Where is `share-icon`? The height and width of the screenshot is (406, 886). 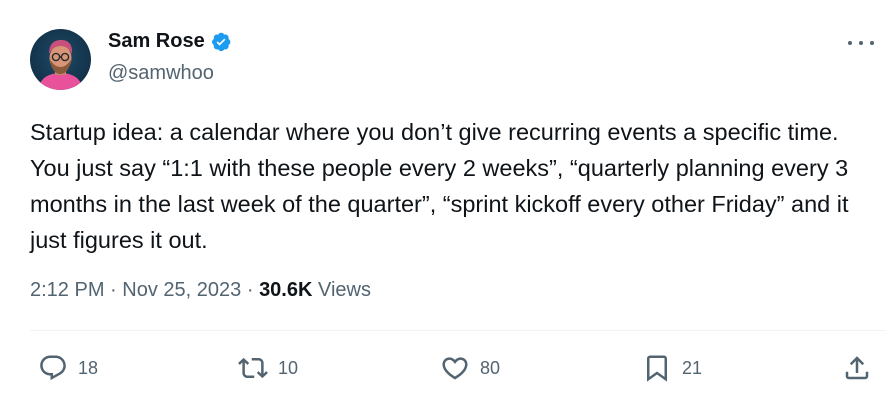
share-icon is located at coordinates (857, 368).